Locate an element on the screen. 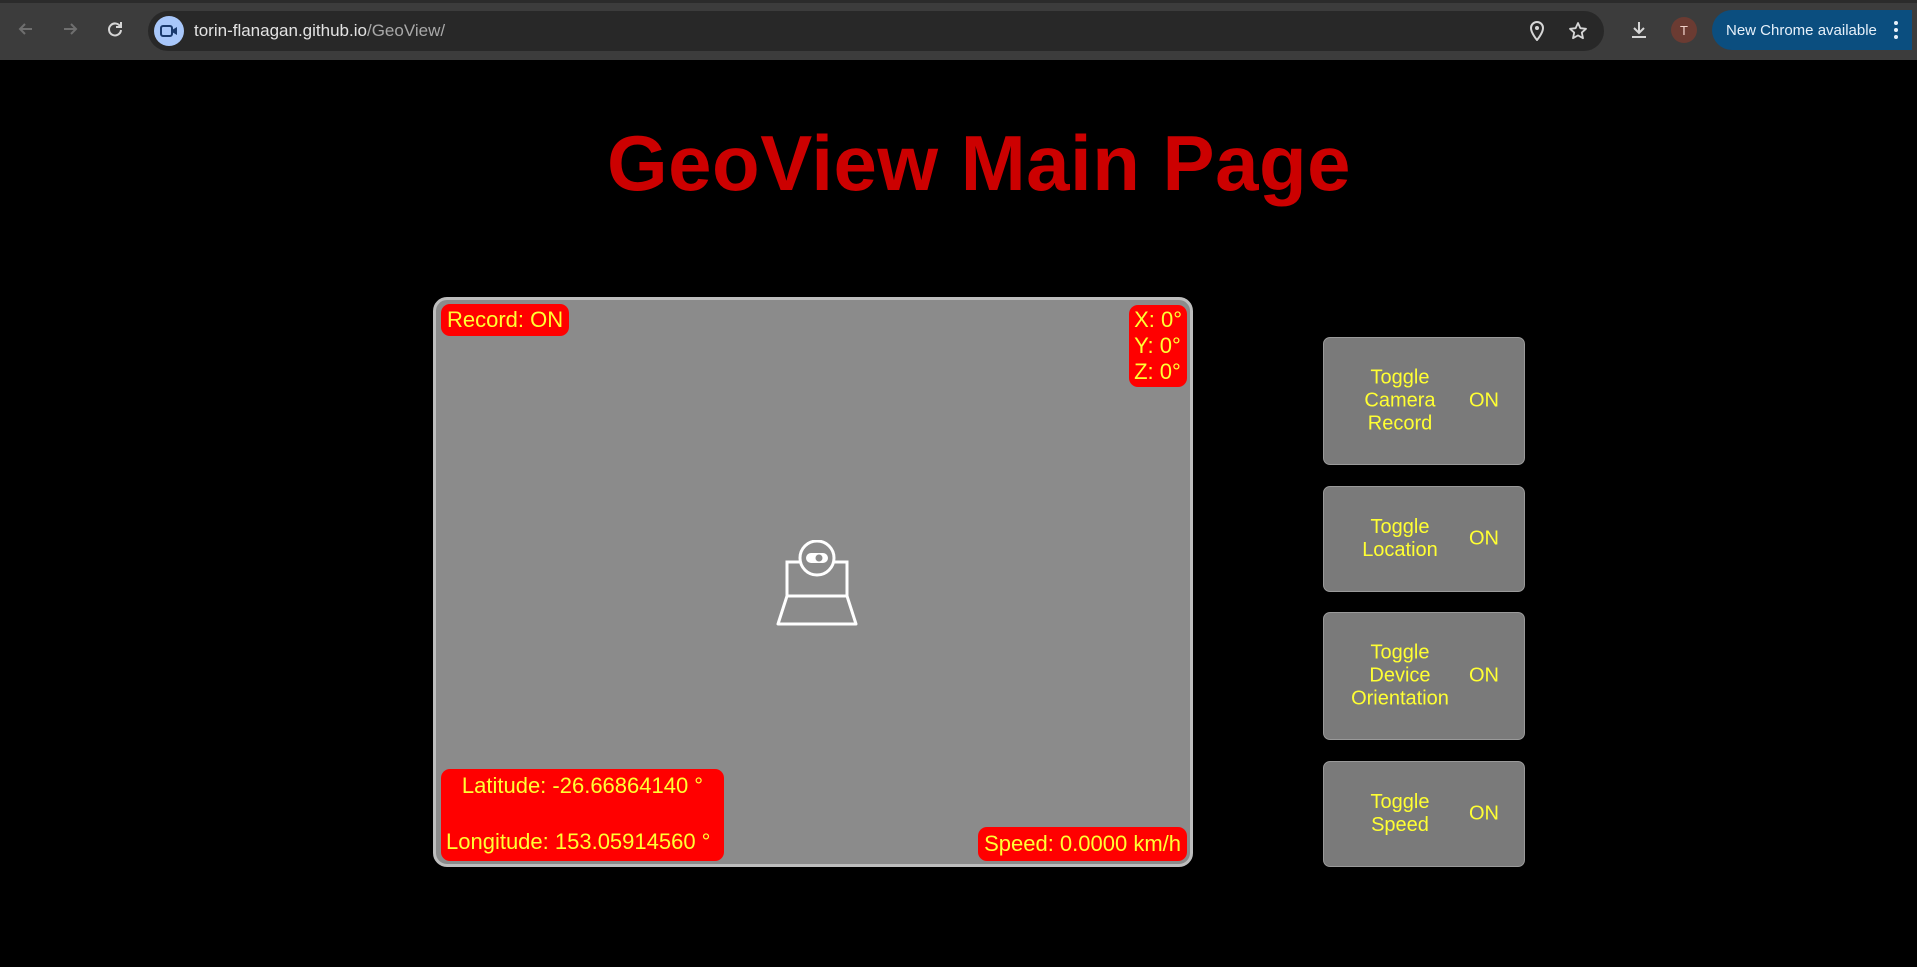 The height and width of the screenshot is (967, 1917). url-path: /GeoView/ is located at coordinates (406, 30).